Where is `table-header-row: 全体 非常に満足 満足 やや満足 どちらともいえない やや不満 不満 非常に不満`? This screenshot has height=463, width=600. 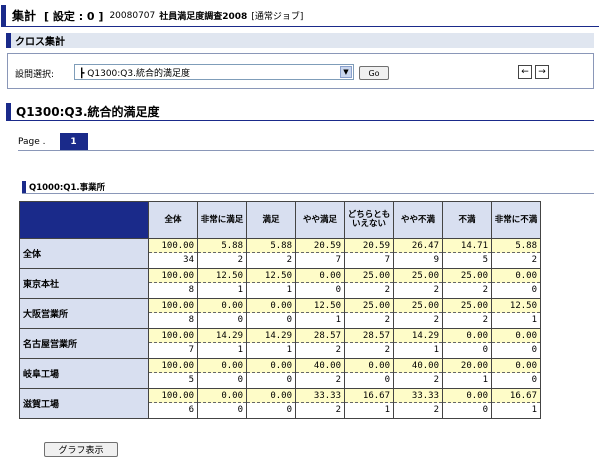 table-header-row: 全体 非常に満足 満足 やや満足 どちらともいえない やや不満 不満 非常に不満 is located at coordinates (280, 220).